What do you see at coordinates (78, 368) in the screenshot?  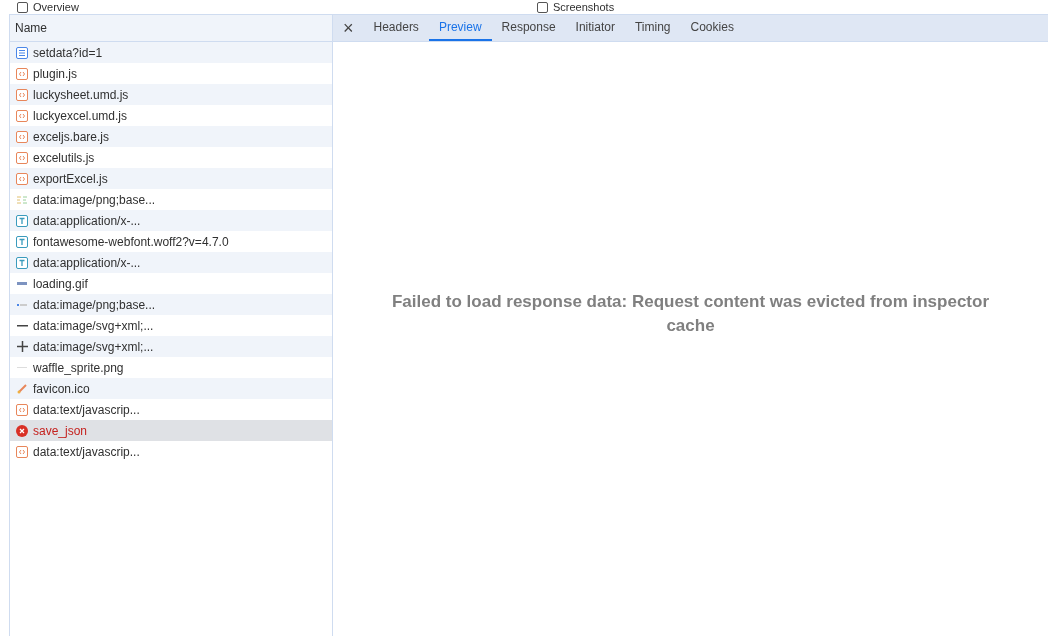 I see `request-name: waffle_sprite.png` at bounding box center [78, 368].